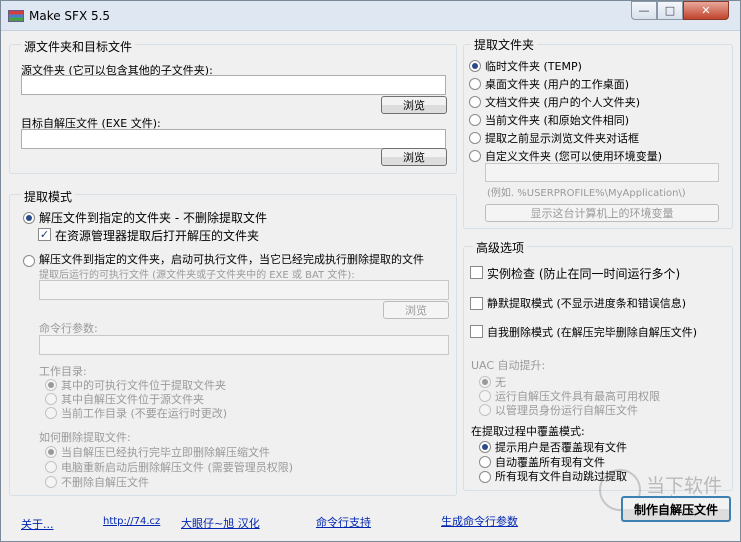  Describe the element at coordinates (177, 467) in the screenshot. I see `delete-option-1: 电脑重新启动后删除解压文件 (需要管理员权限)` at that location.